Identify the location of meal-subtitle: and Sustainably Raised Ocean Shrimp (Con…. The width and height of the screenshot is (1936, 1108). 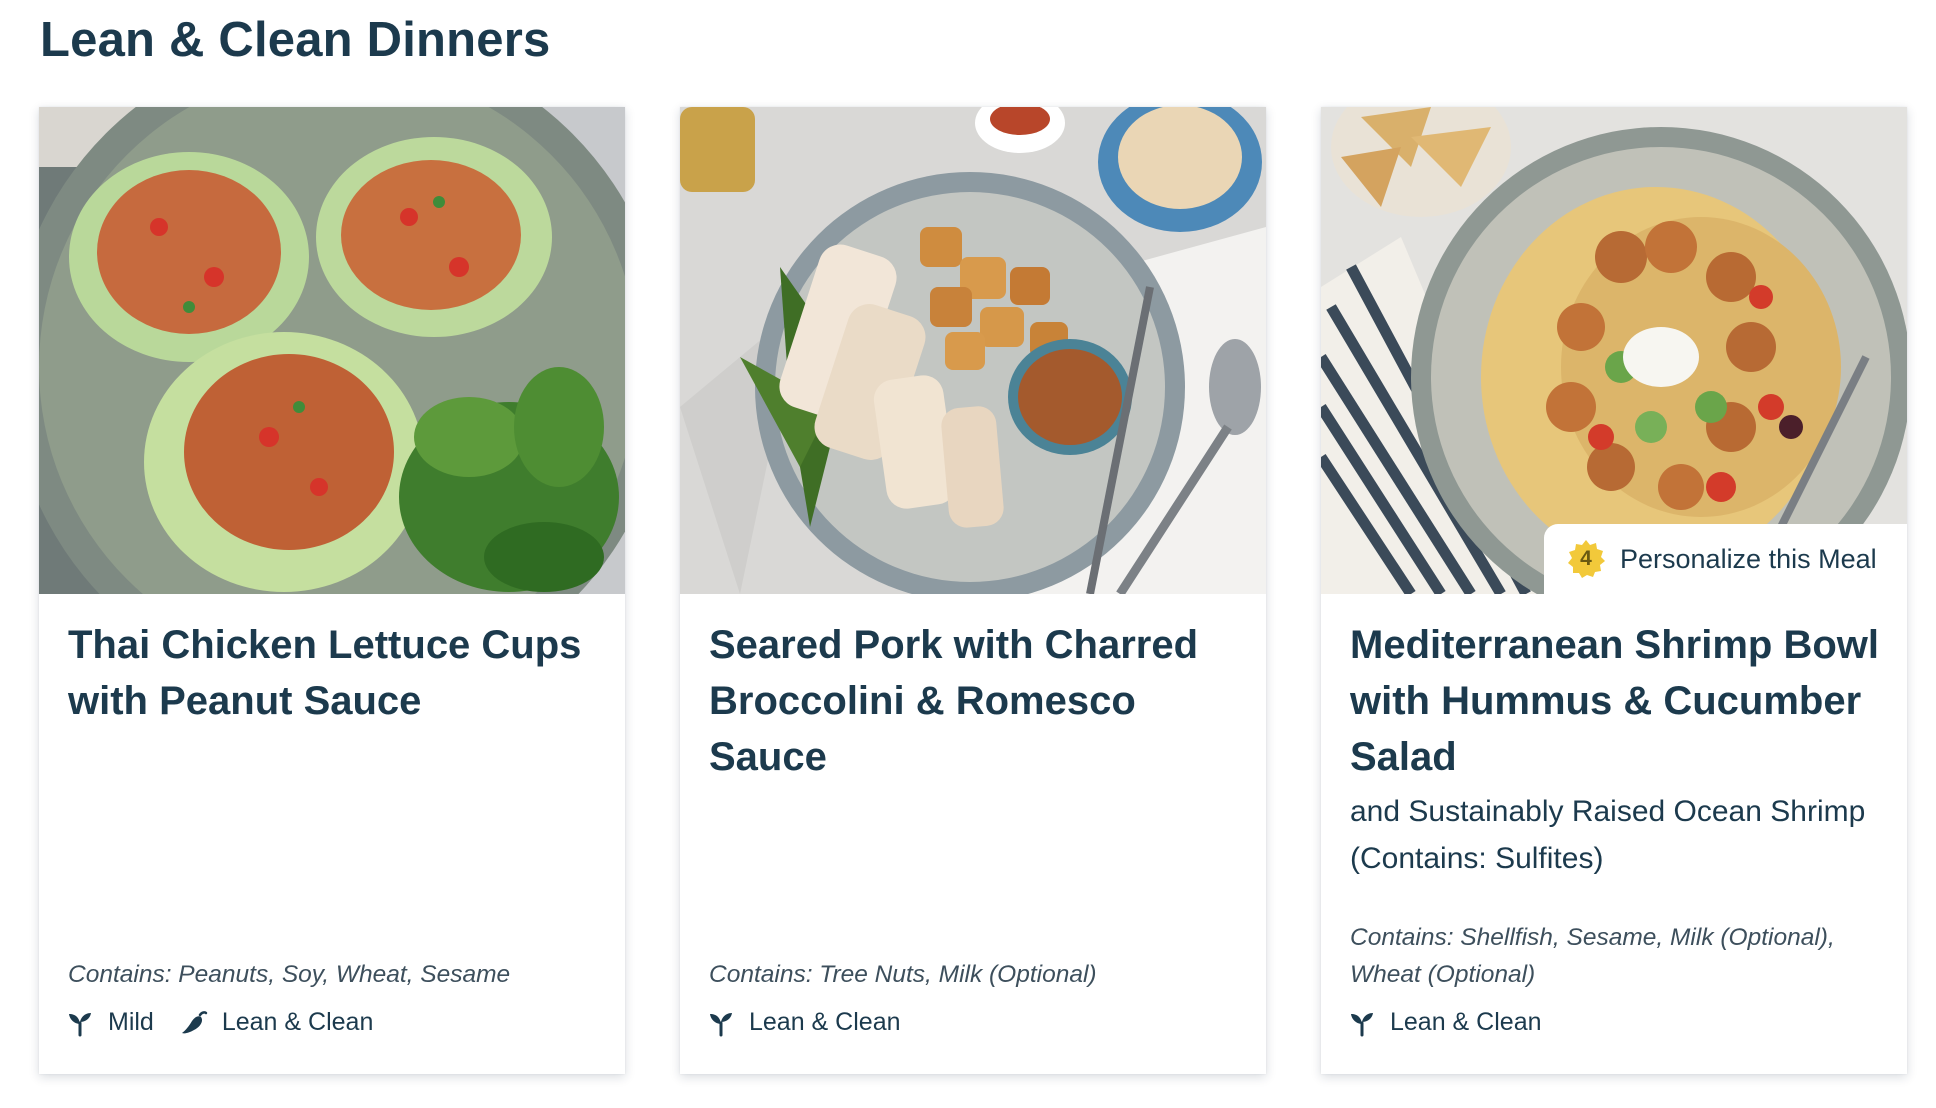
(1608, 835).